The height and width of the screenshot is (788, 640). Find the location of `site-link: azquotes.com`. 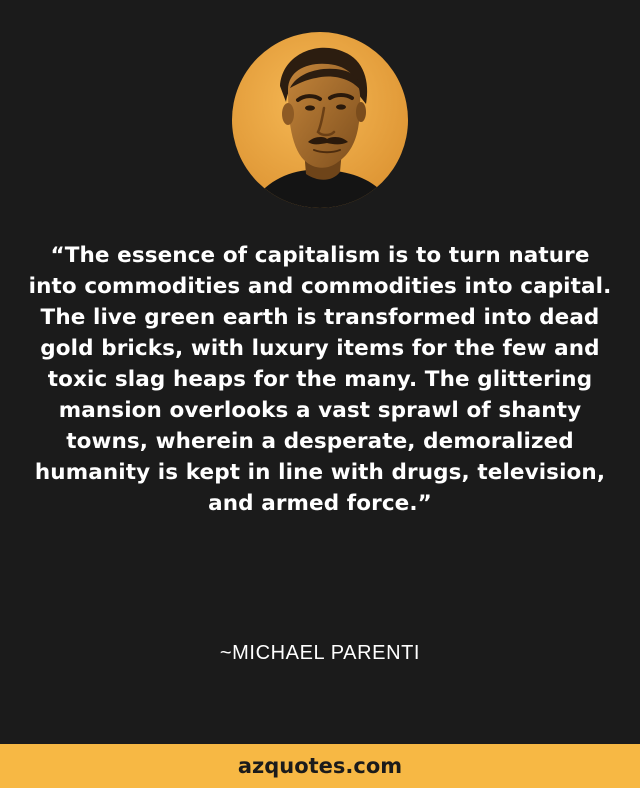

site-link: azquotes.com is located at coordinates (320, 766).